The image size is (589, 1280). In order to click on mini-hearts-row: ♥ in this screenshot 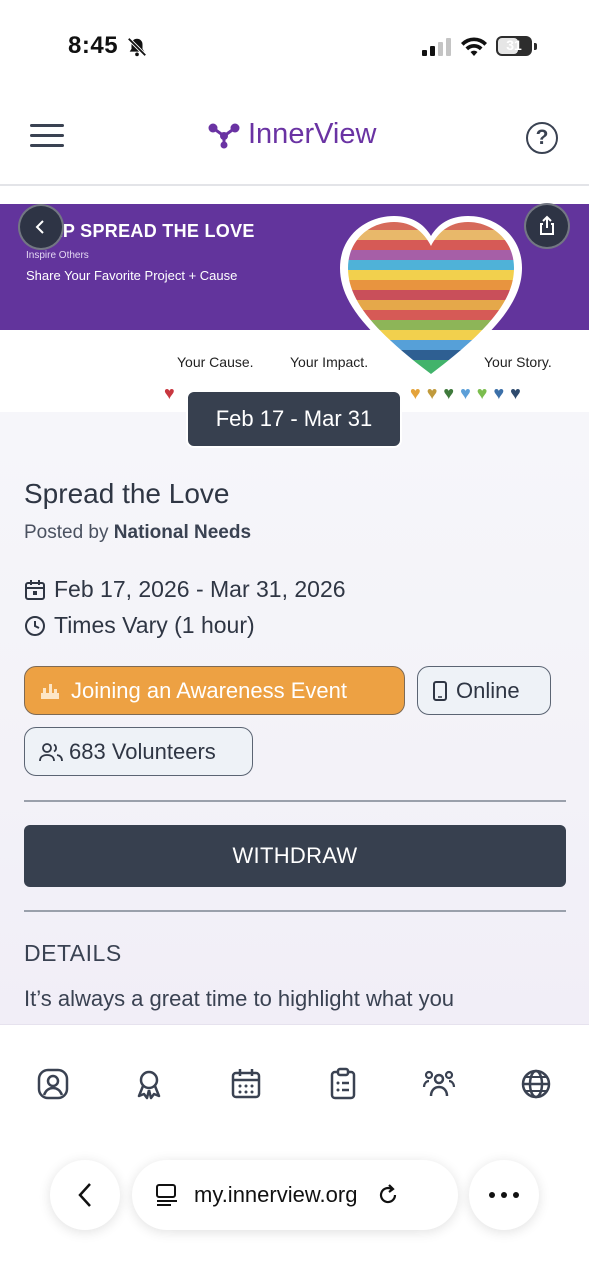, I will do `click(169, 393)`.